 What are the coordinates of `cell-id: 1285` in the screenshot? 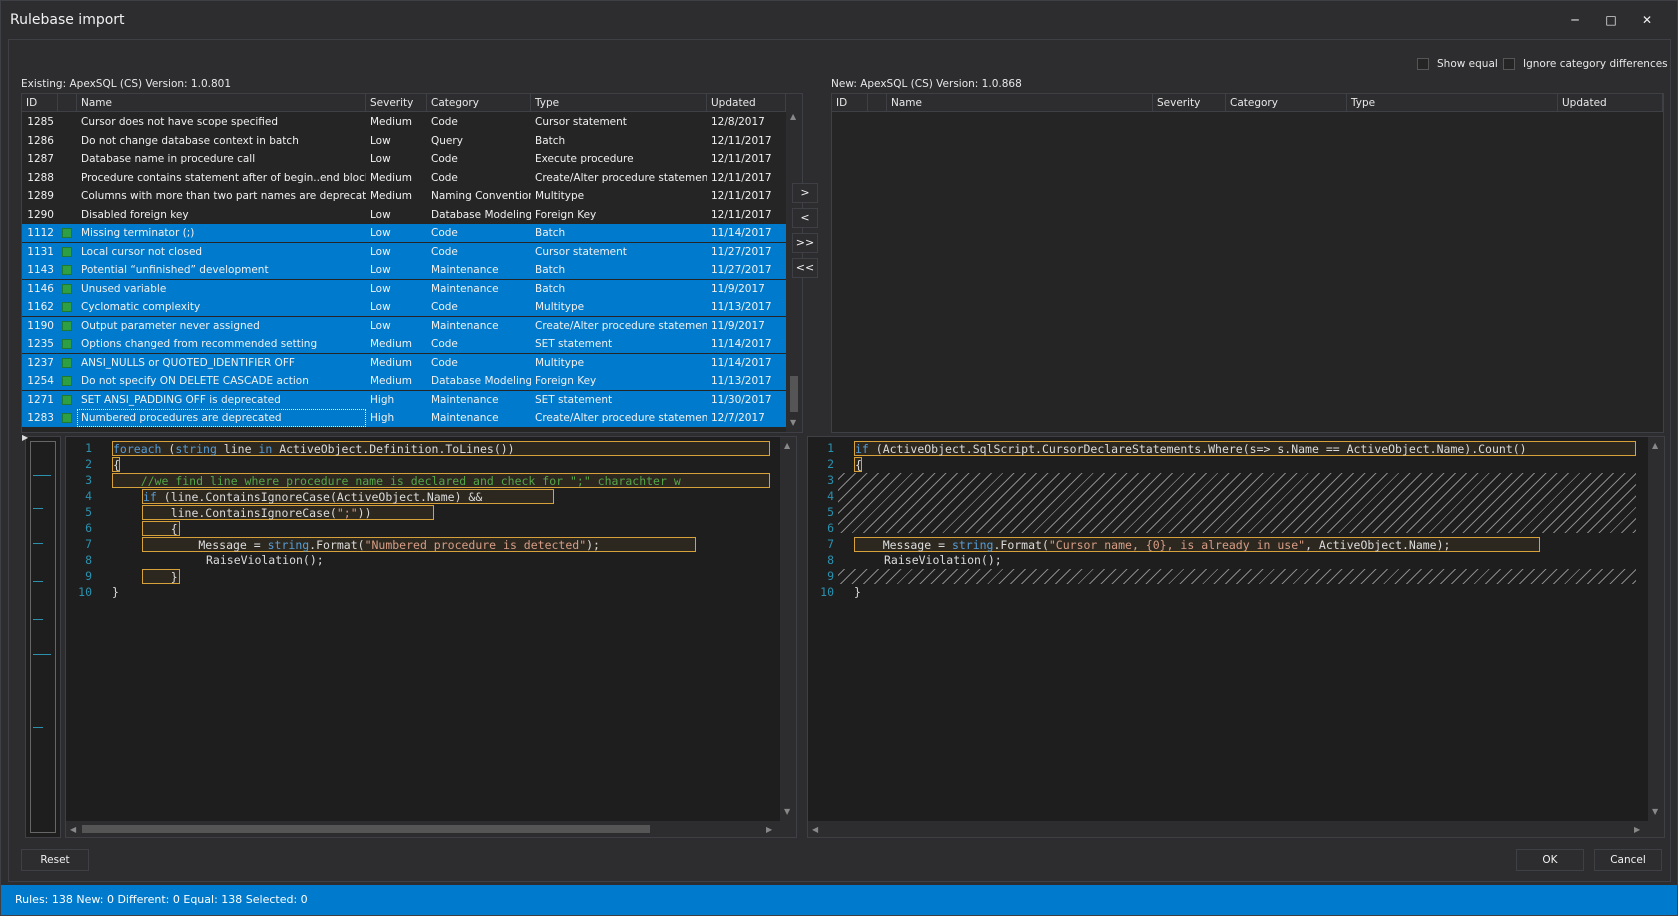 It's located at (40, 122).